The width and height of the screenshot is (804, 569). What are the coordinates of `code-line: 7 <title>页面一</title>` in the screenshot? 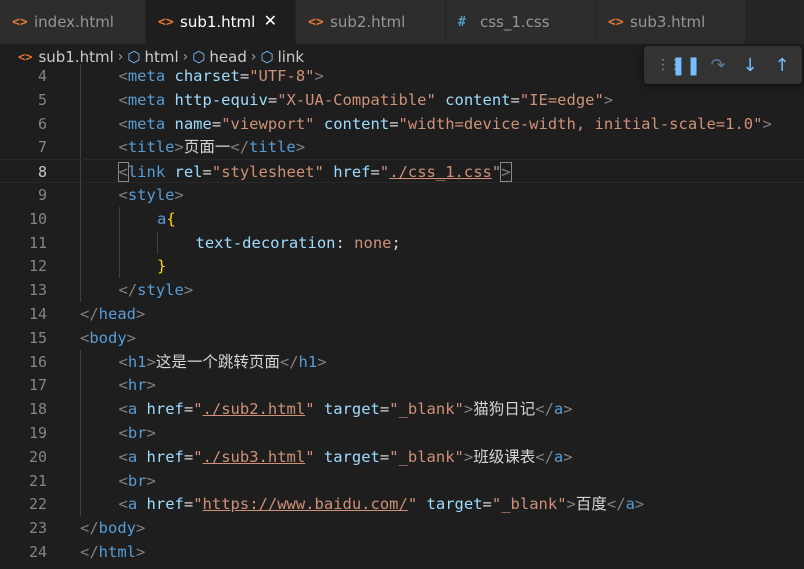 It's located at (402, 147).